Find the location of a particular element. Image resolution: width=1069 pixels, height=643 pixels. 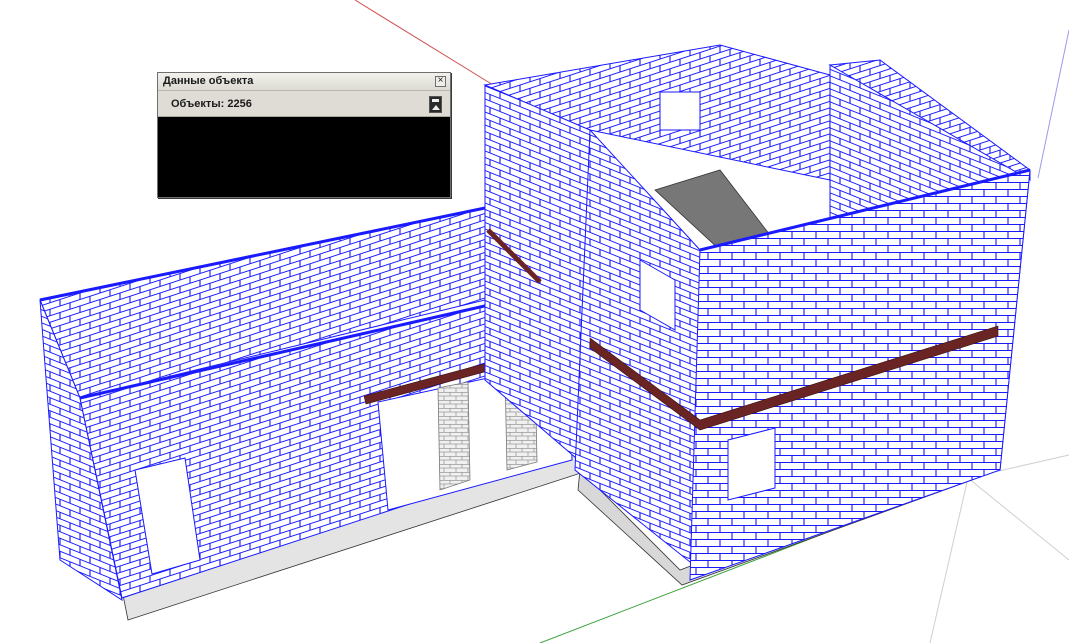

panel-title: Данные объекта is located at coordinates (208, 81).